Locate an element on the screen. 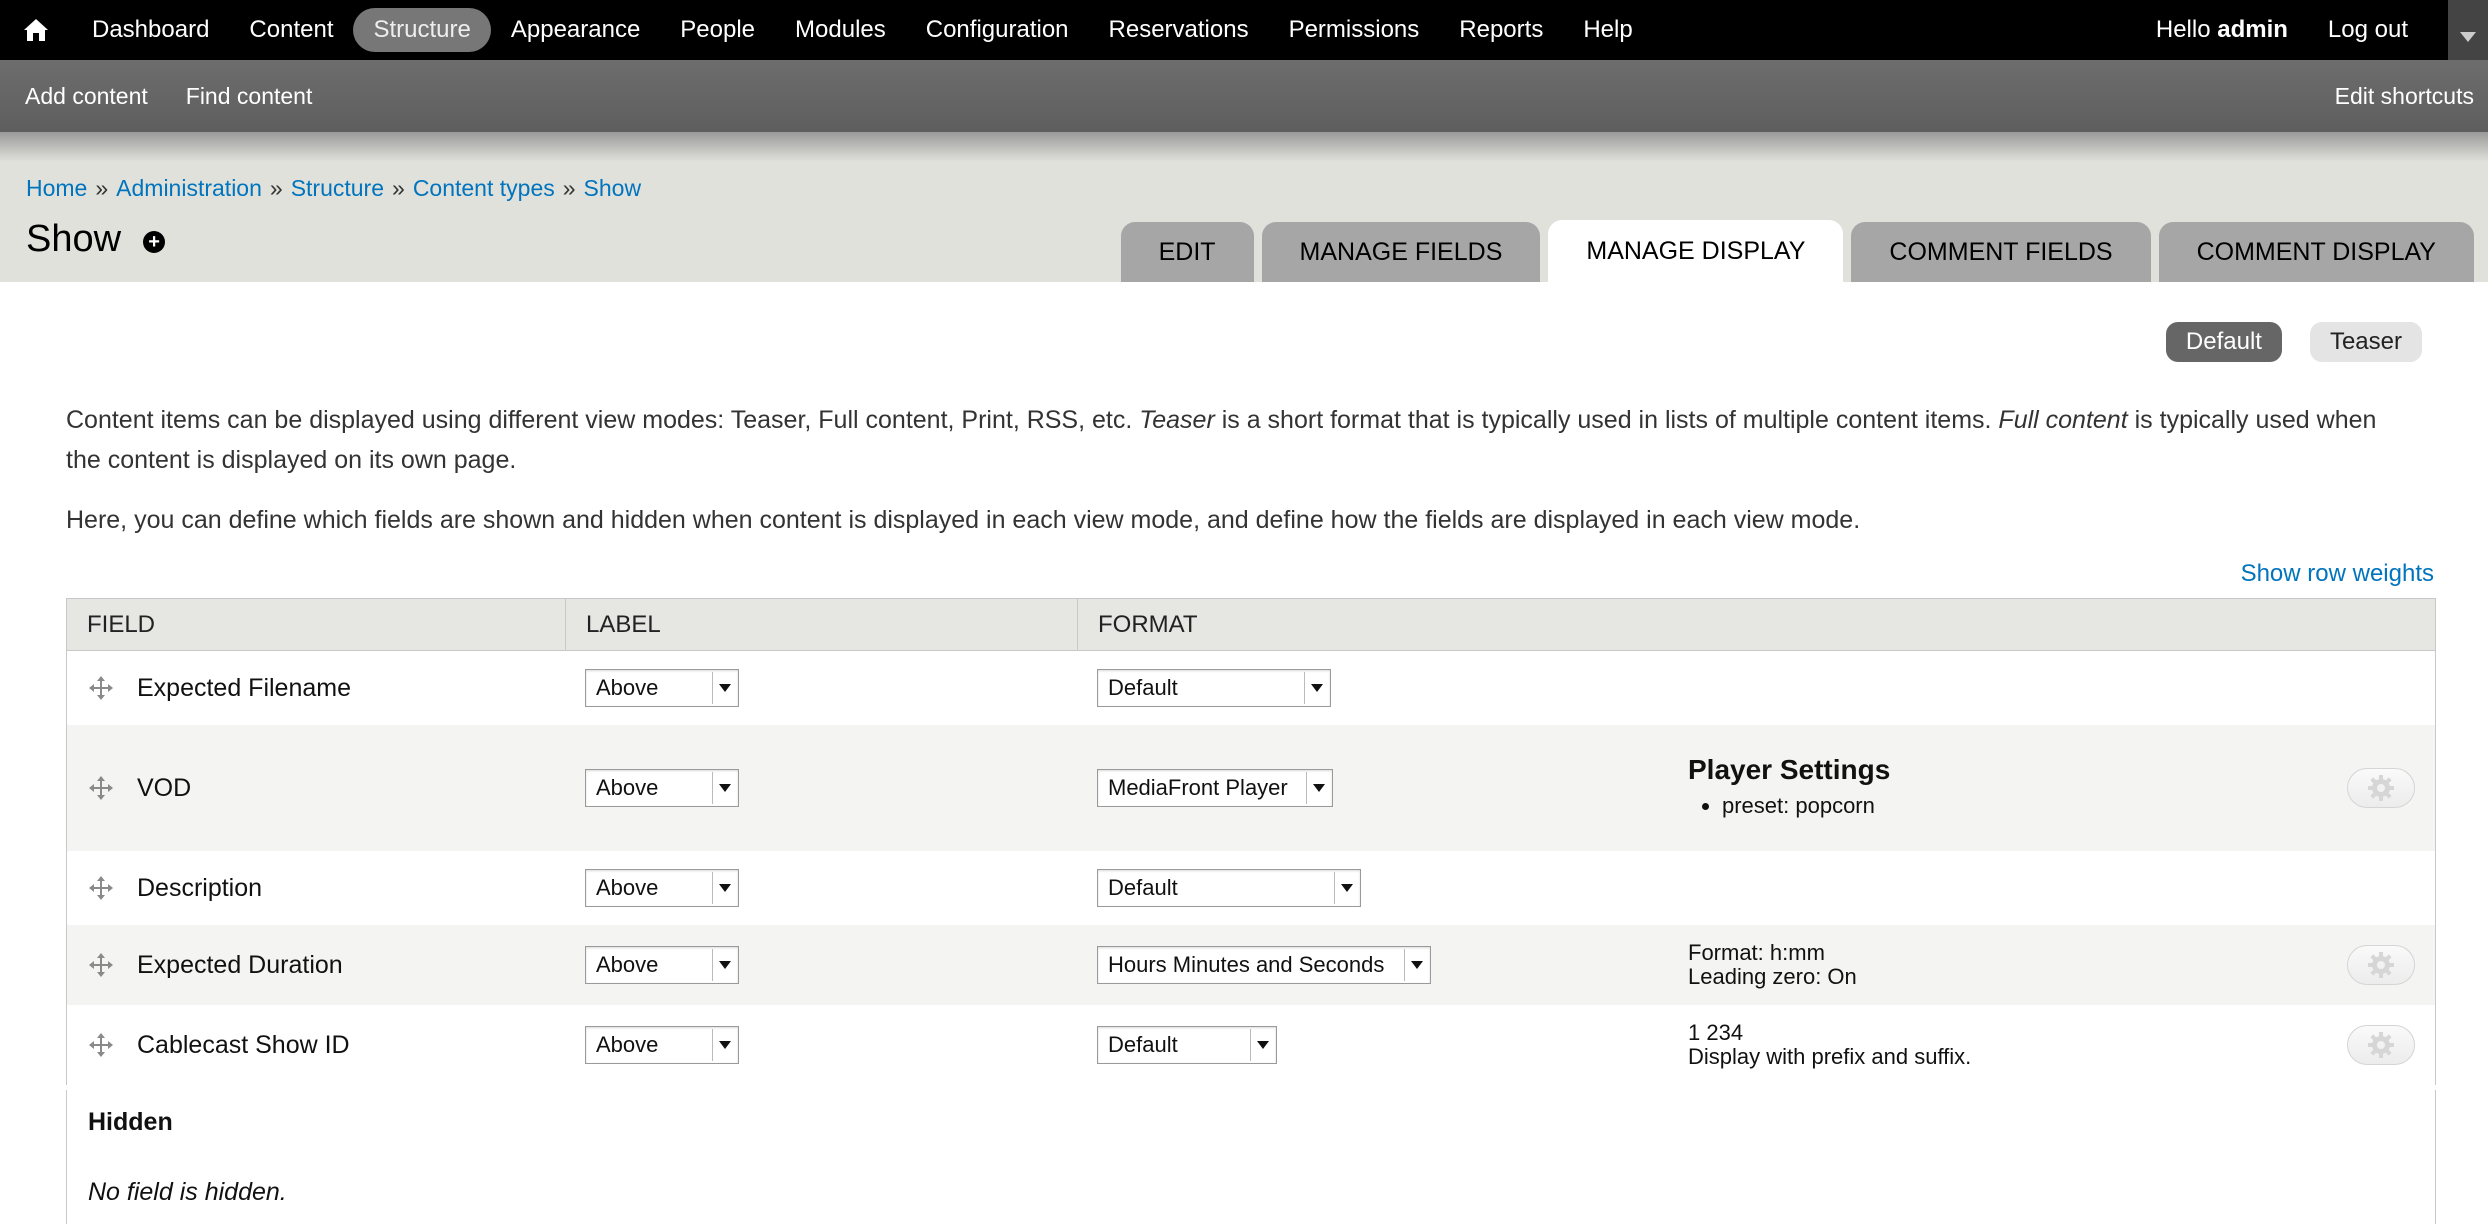  help-text-emphasis: Teaser is located at coordinates (1177, 420).